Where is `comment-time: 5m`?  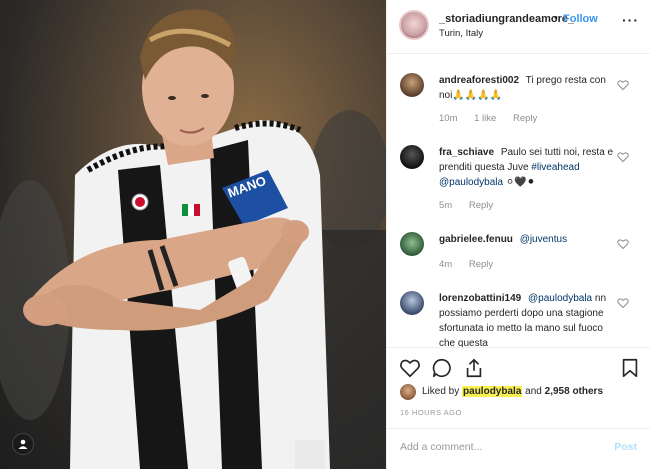 comment-time: 5m is located at coordinates (446, 205).